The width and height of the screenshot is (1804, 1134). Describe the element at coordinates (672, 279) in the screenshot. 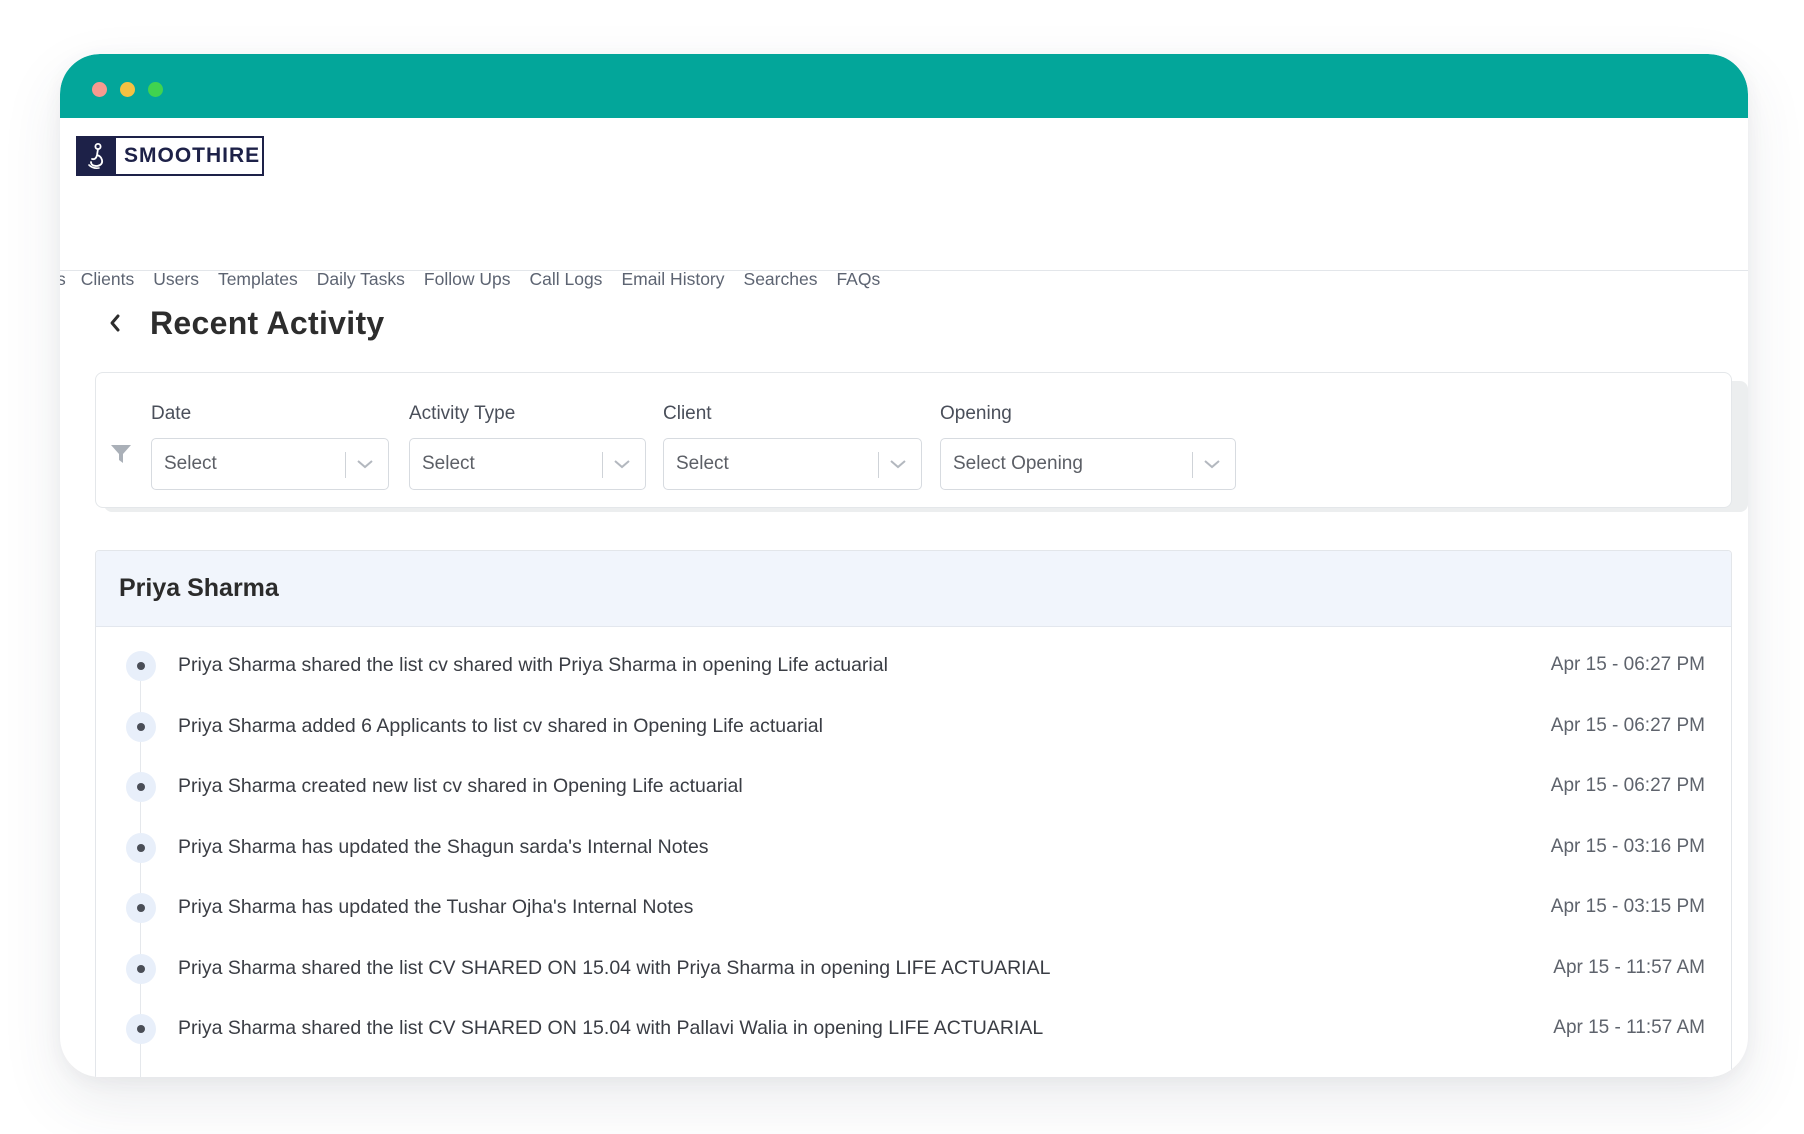

I see `nav-item-email-history: Email History` at that location.